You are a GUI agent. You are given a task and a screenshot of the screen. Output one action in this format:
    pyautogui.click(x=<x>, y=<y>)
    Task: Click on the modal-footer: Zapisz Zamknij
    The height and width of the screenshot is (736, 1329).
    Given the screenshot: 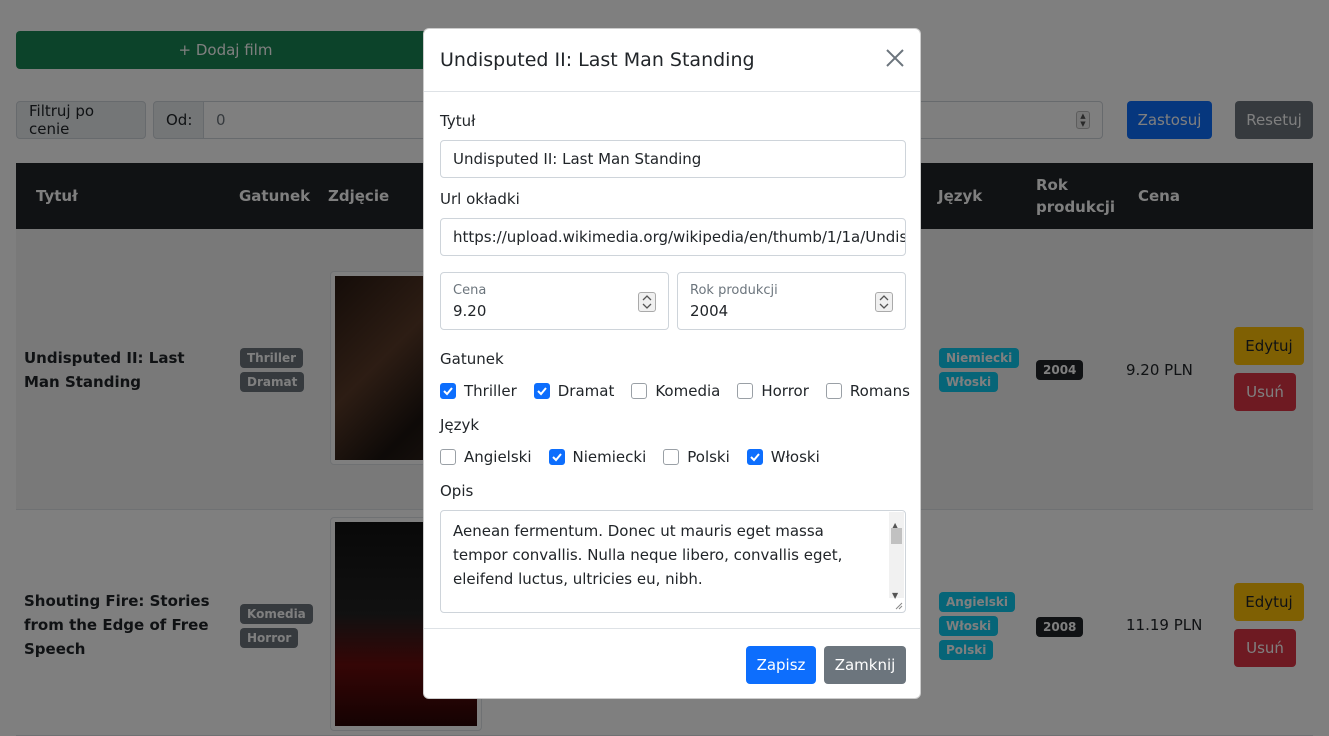 What is the action you would take?
    pyautogui.click(x=672, y=663)
    